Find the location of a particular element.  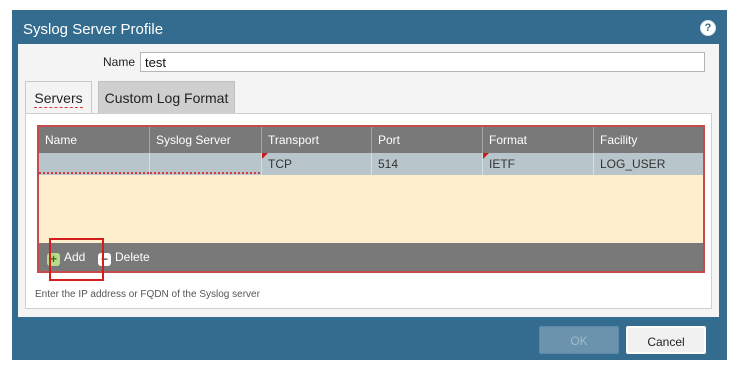

cell-syslog-server is located at coordinates (206, 164).